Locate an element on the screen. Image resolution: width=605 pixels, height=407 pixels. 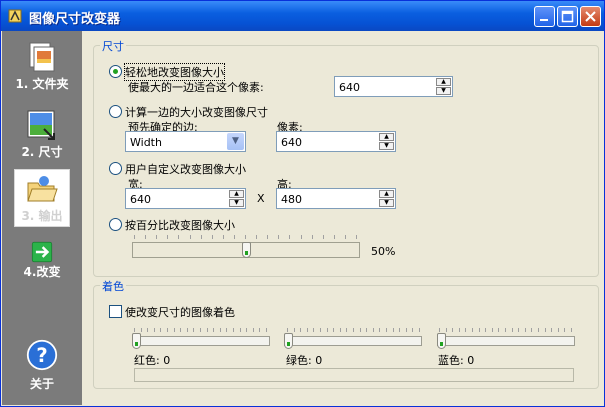
minimize-icon is located at coordinates (544, 20).